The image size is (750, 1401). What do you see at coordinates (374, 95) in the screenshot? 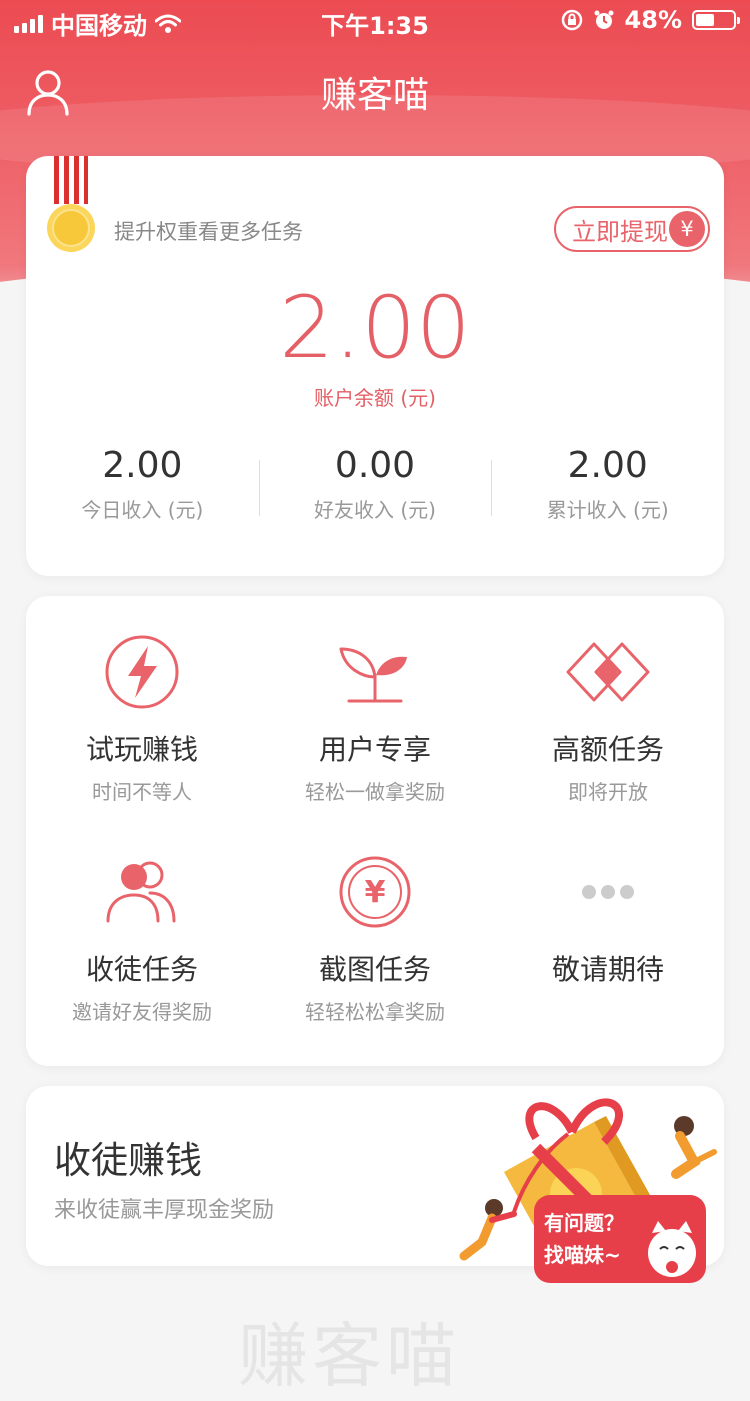
I see `page-title: 赚客喵` at bounding box center [374, 95].